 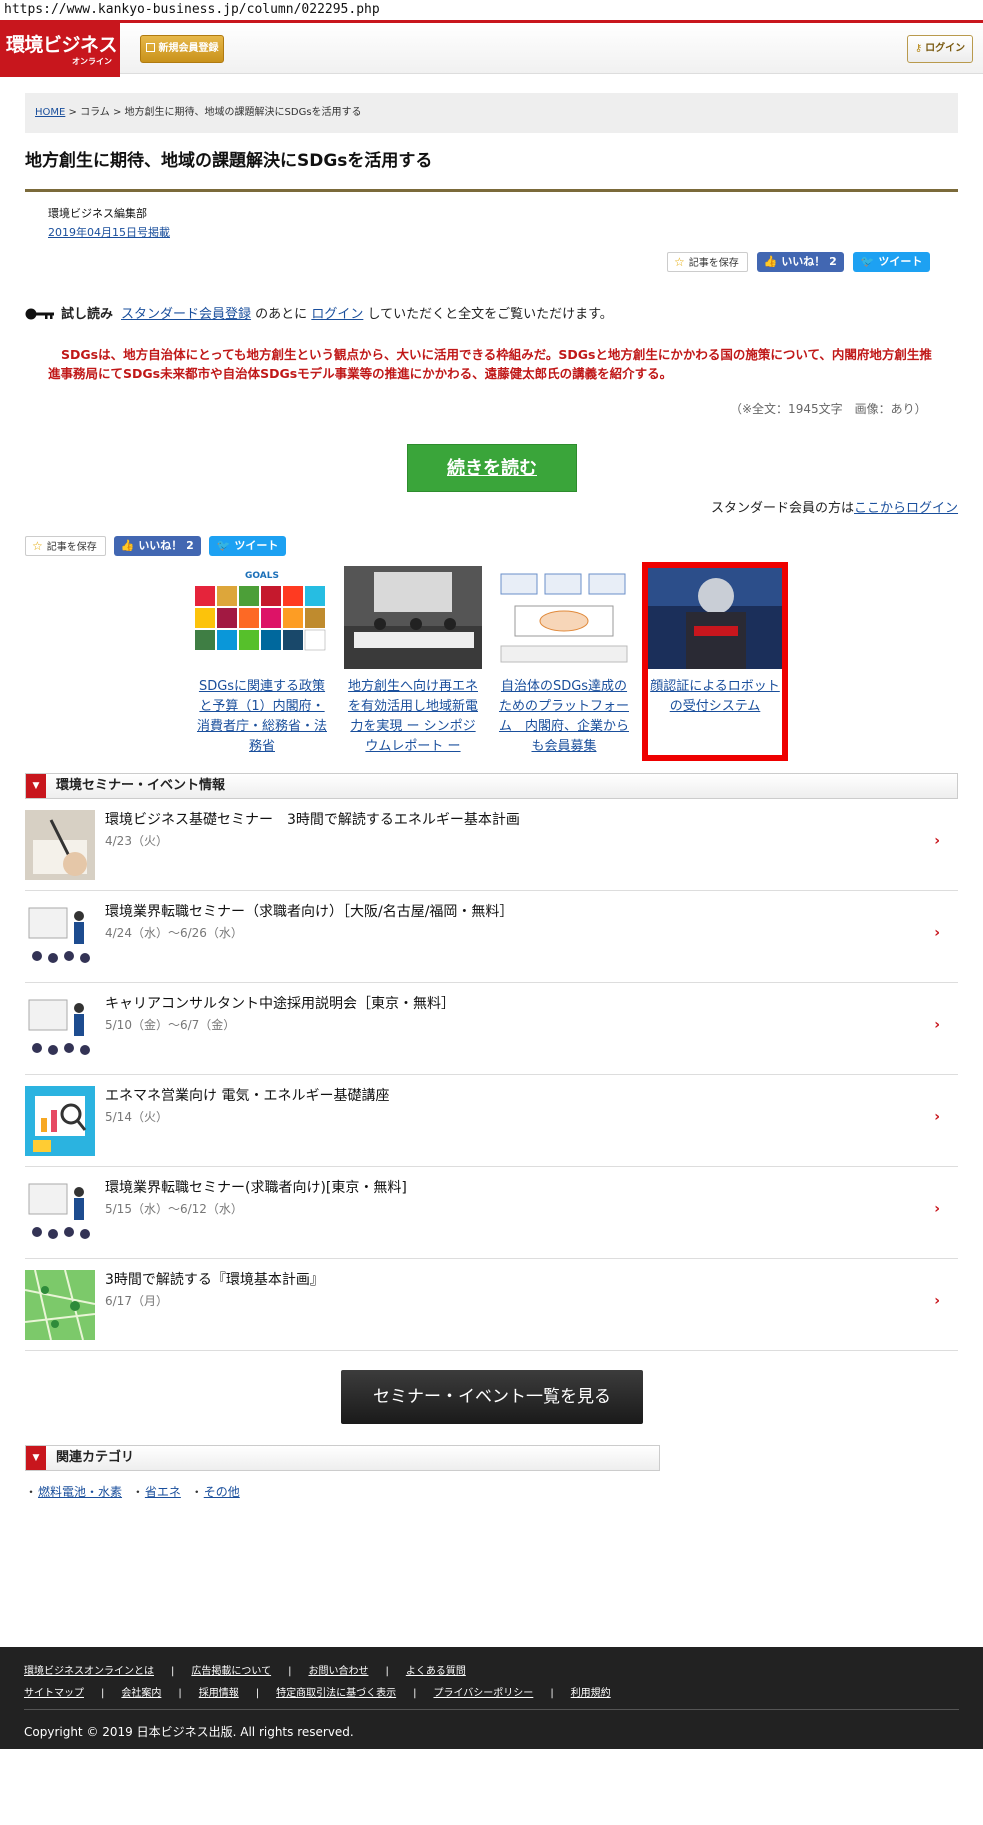 I want to click on header-login-button: ⚷ ログイン, so click(x=940, y=49).